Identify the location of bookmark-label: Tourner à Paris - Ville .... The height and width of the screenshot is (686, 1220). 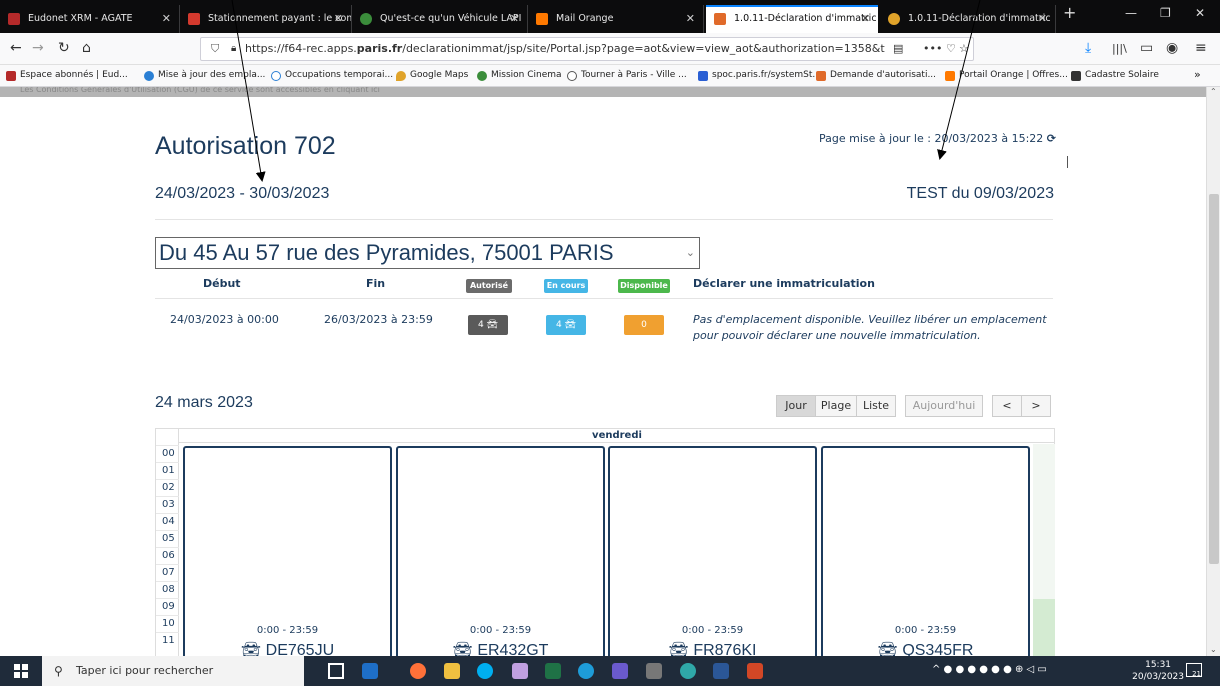
(634, 75).